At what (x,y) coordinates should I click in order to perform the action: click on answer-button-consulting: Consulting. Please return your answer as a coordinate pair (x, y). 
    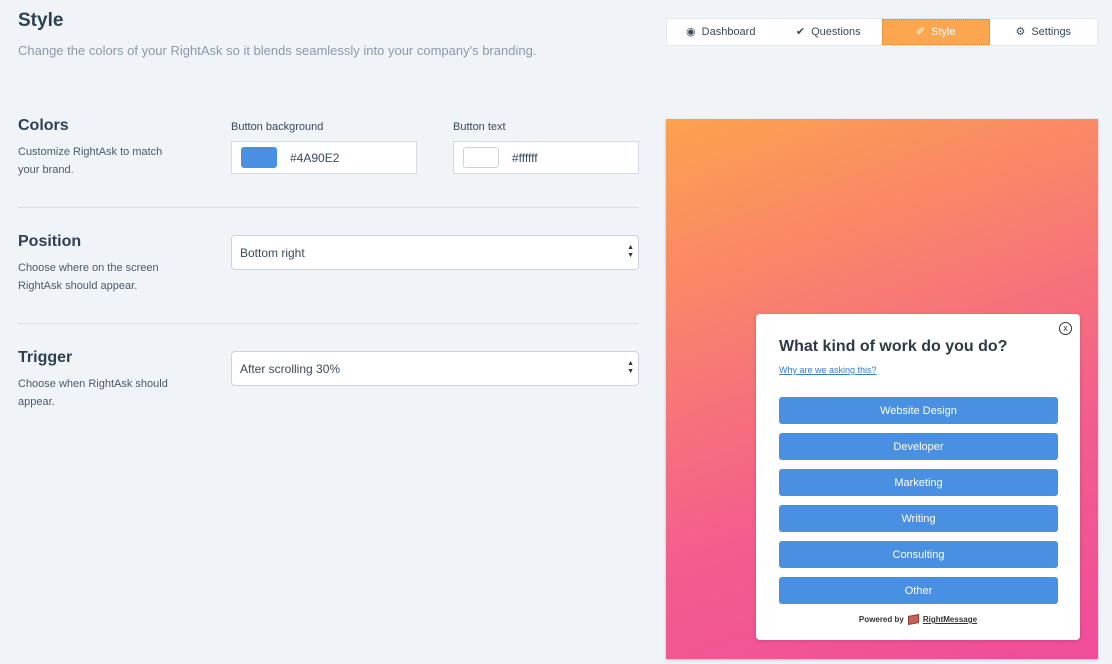
    Looking at the image, I should click on (918, 554).